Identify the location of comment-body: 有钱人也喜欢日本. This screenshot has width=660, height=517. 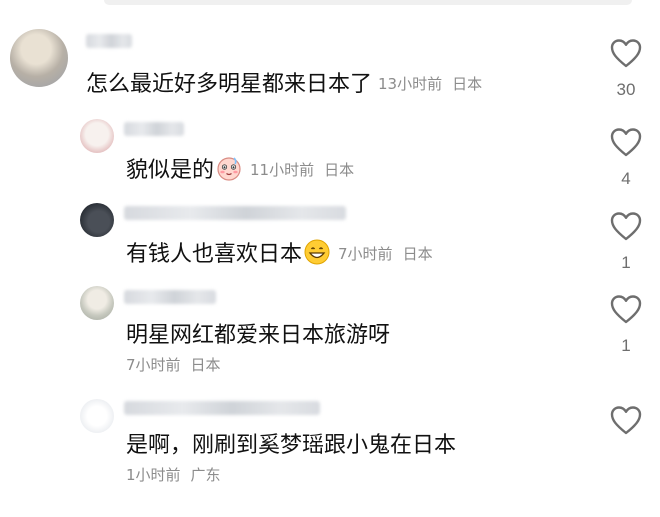
(214, 254).